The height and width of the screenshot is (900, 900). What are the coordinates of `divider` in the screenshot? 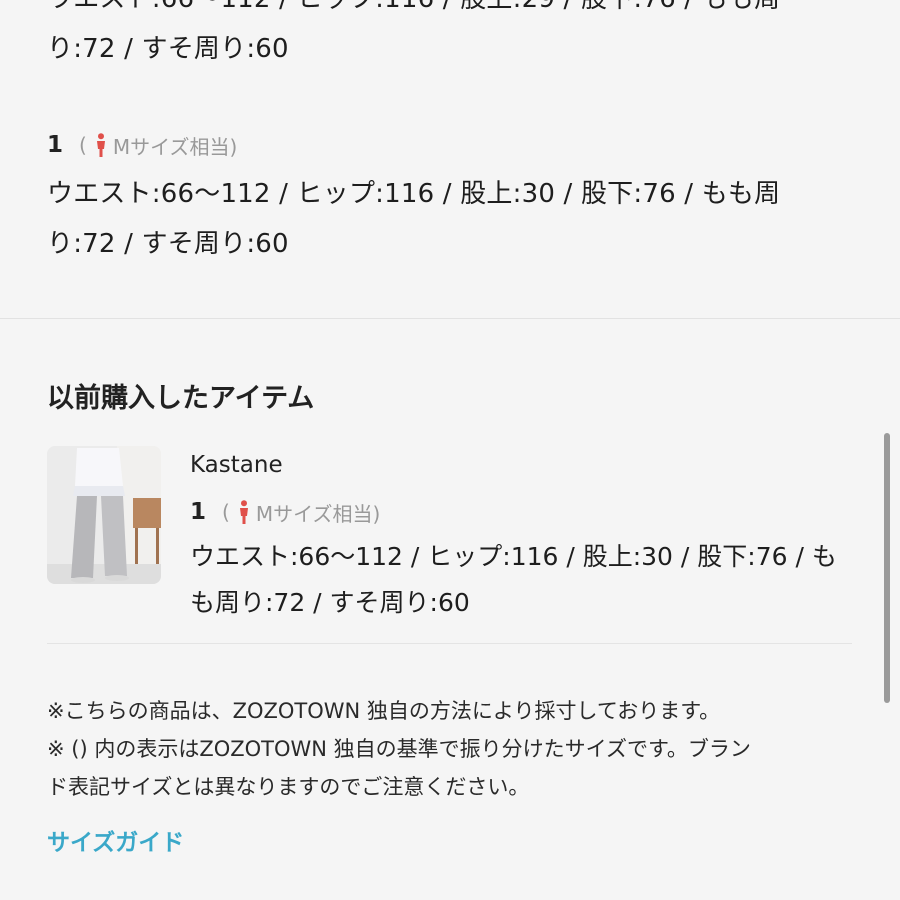 It's located at (449, 643).